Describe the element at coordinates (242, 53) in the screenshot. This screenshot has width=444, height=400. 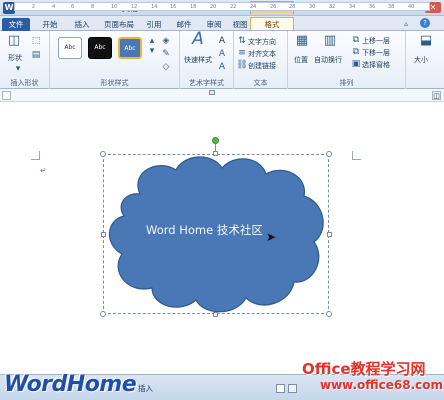
I see `align-text-icon: ≡` at that location.